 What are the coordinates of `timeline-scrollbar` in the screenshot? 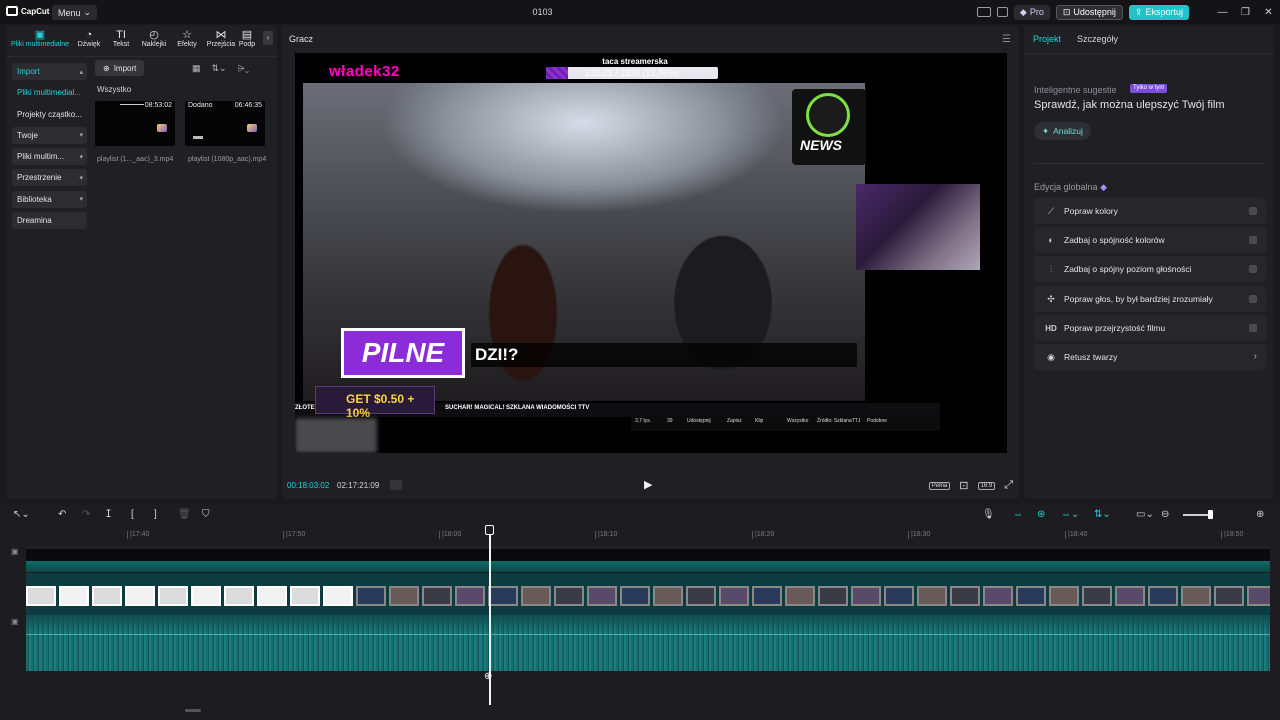 It's located at (193, 710).